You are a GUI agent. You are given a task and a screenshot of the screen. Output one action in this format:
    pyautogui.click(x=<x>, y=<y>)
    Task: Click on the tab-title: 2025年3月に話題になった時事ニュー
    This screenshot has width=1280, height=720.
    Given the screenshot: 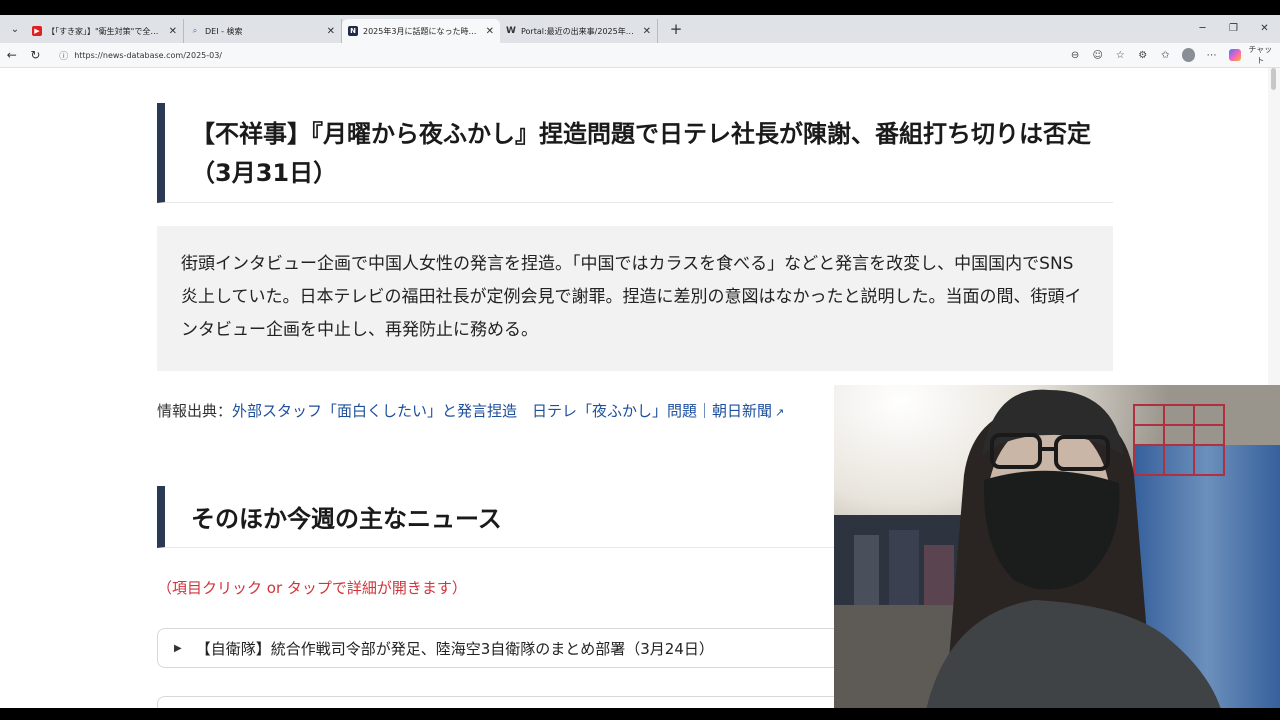 What is the action you would take?
    pyautogui.click(x=421, y=31)
    